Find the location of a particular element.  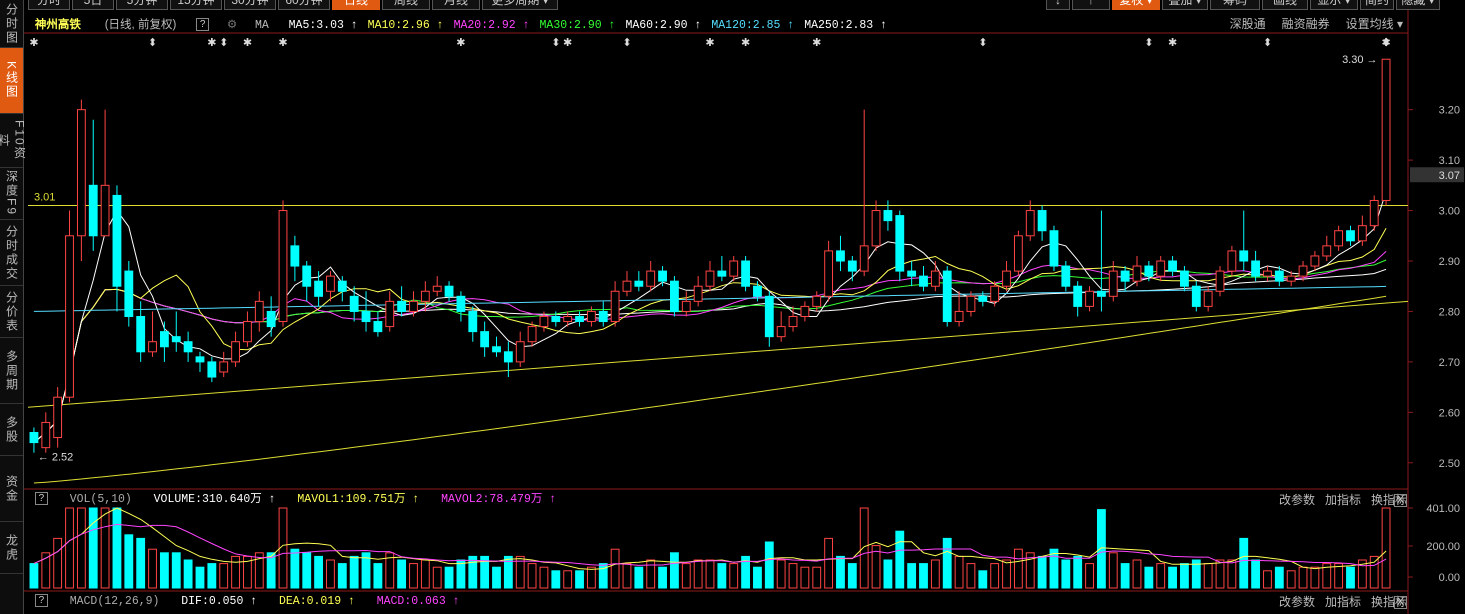

price-tick-label: 2.80 is located at coordinates (1449, 312).